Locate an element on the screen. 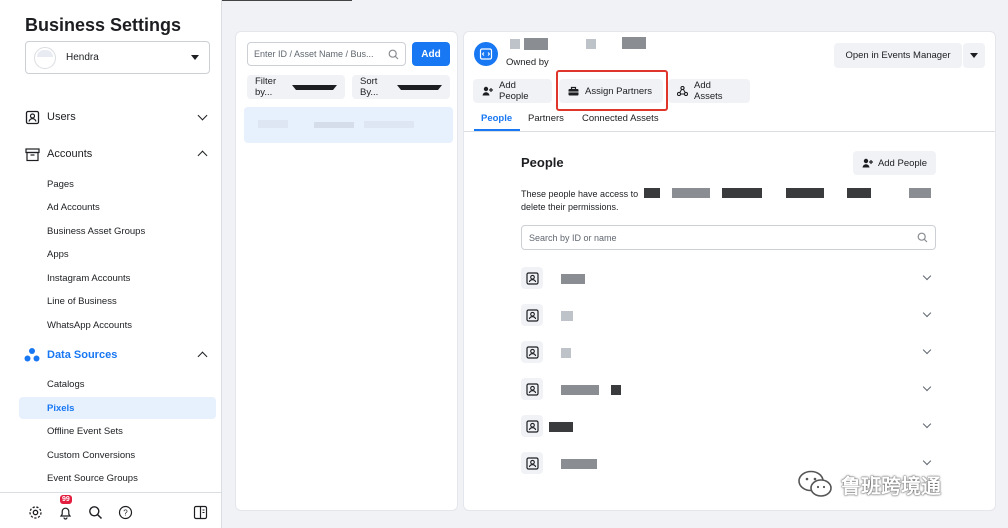 The height and width of the screenshot is (528, 1008). sidebar-item-apps: Apps is located at coordinates (58, 254).